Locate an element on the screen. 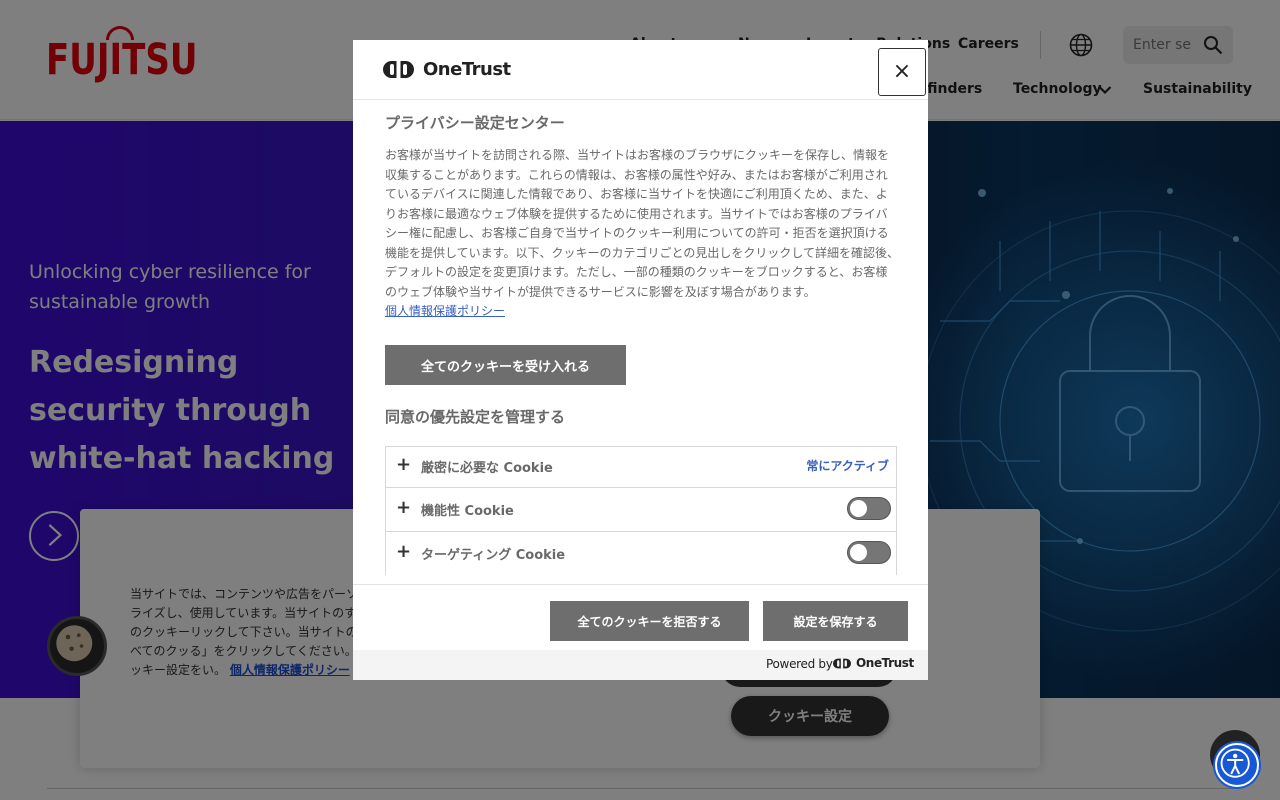 Image resolution: width=1280 pixels, height=800 pixels. close-icon: × is located at coordinates (902, 71).